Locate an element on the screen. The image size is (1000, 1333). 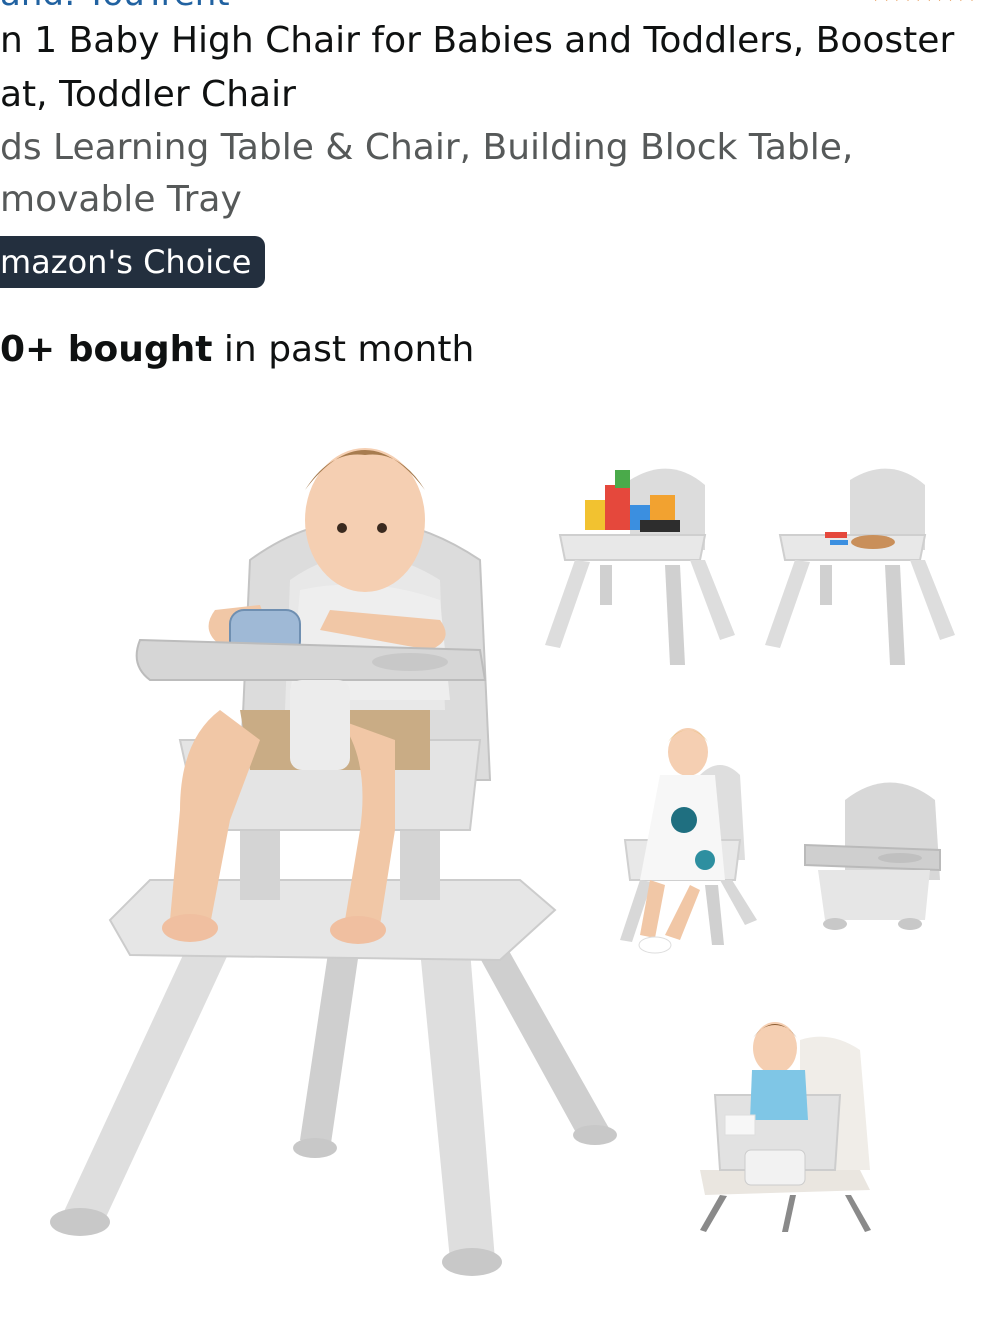
amazons-choice-badge: mazon's Choice is located at coordinates (133, 262).